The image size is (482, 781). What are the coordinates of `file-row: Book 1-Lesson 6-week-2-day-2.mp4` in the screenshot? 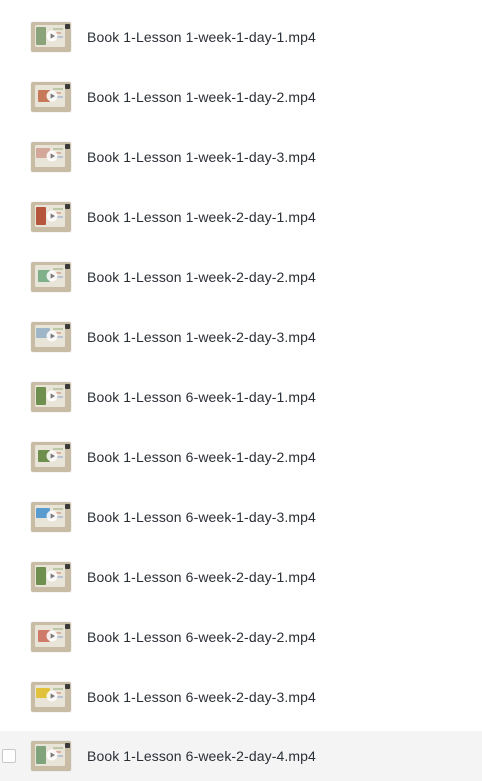 It's located at (241, 637).